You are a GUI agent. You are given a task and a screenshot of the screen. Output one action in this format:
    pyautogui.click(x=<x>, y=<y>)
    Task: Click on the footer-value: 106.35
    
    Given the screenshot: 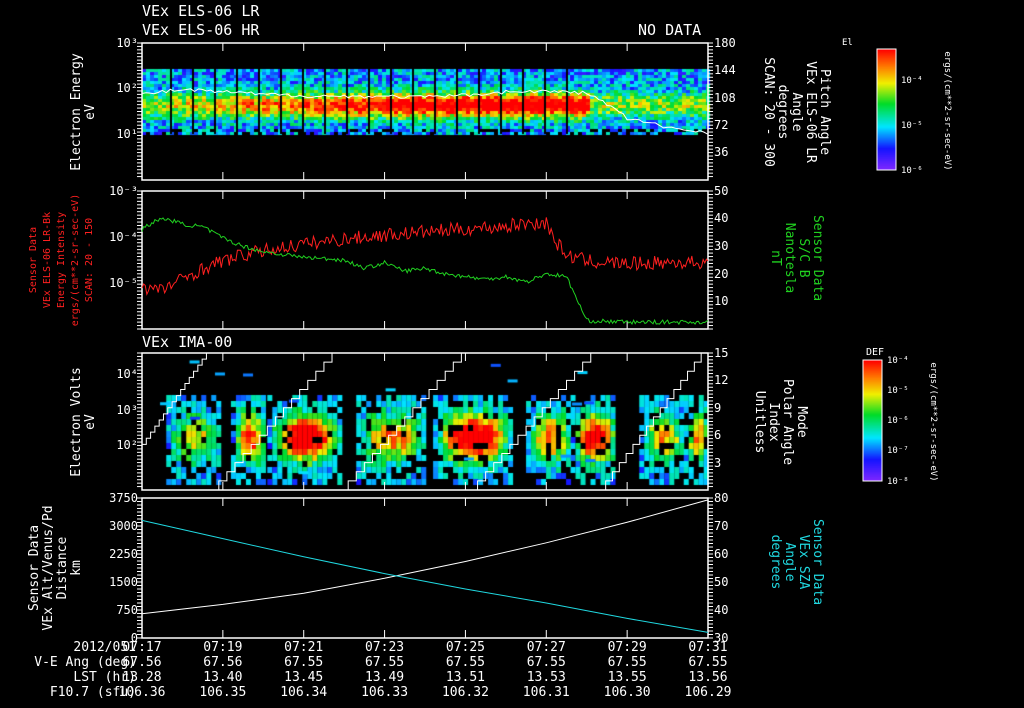 What is the action you would take?
    pyautogui.click(x=223, y=692)
    